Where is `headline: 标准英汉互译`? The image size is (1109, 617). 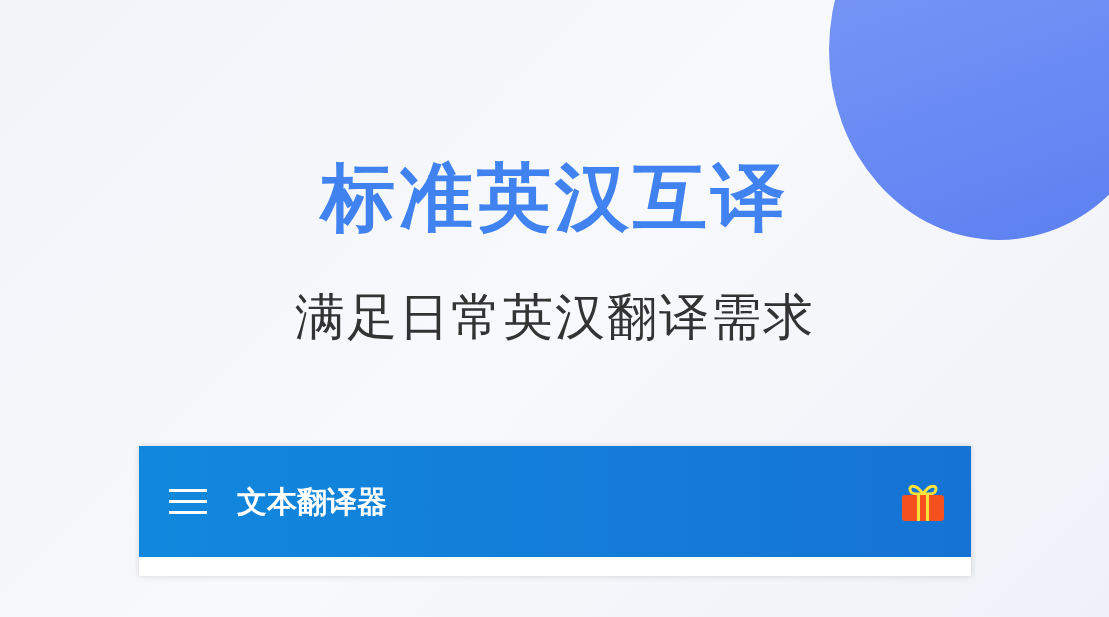 headline: 标准英汉互译 is located at coordinates (554, 197).